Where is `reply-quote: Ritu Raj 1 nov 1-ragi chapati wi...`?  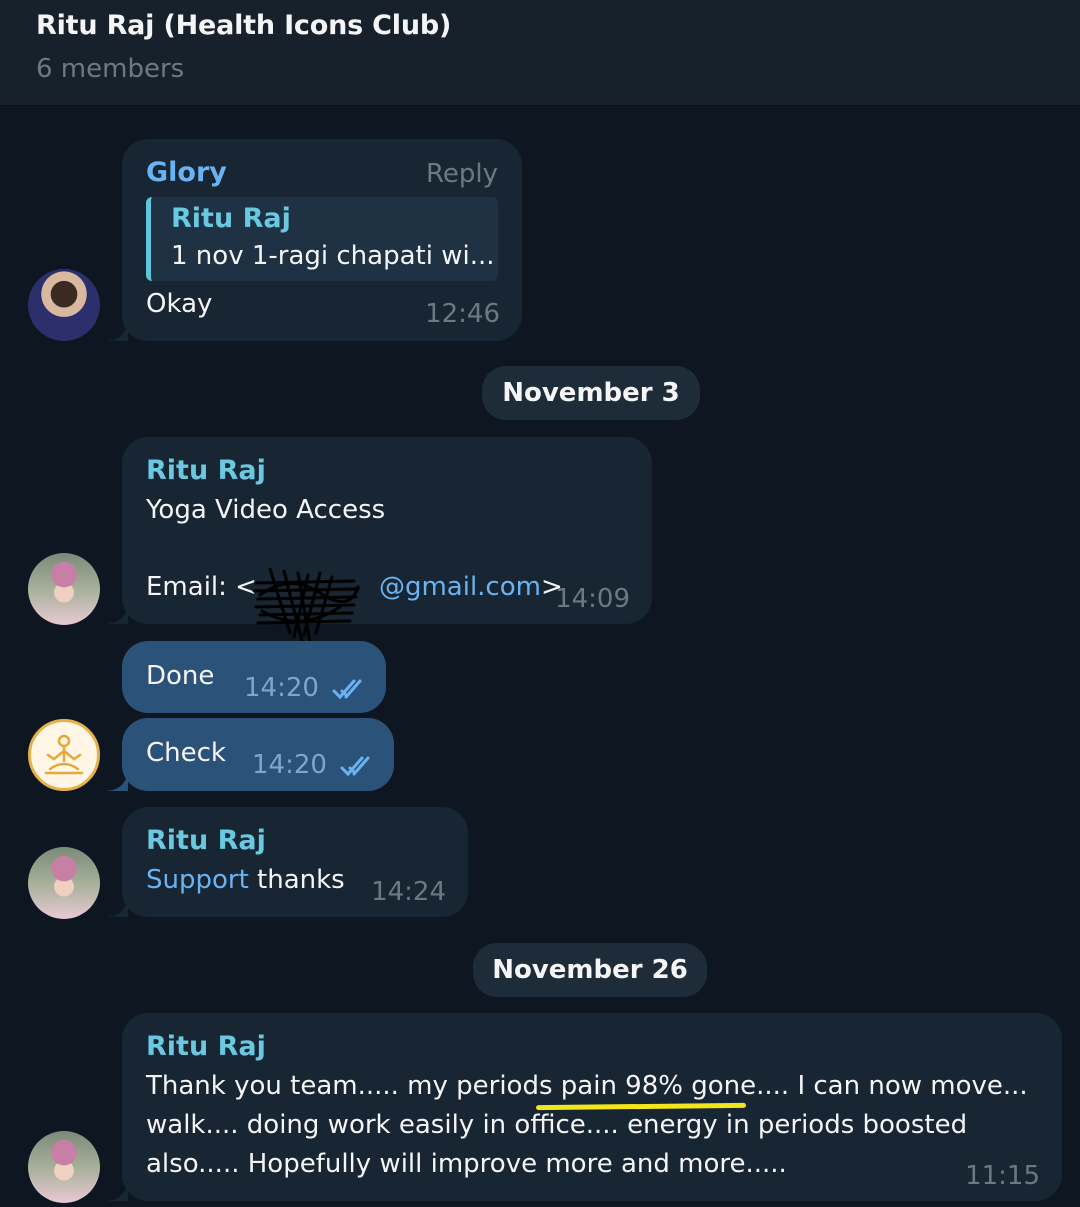
reply-quote: Ritu Raj 1 nov 1-ragi chapati wi... is located at coordinates (322, 239).